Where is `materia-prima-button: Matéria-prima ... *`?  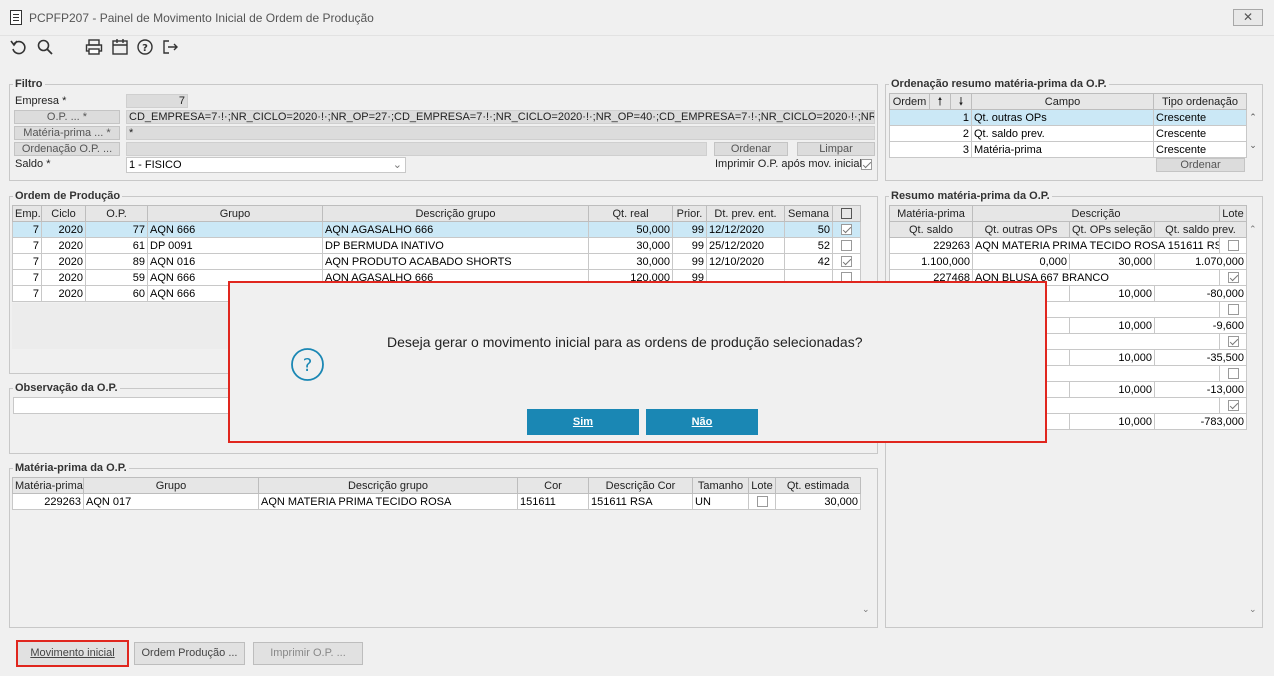
materia-prima-button: Matéria-prima ... * is located at coordinates (67, 133).